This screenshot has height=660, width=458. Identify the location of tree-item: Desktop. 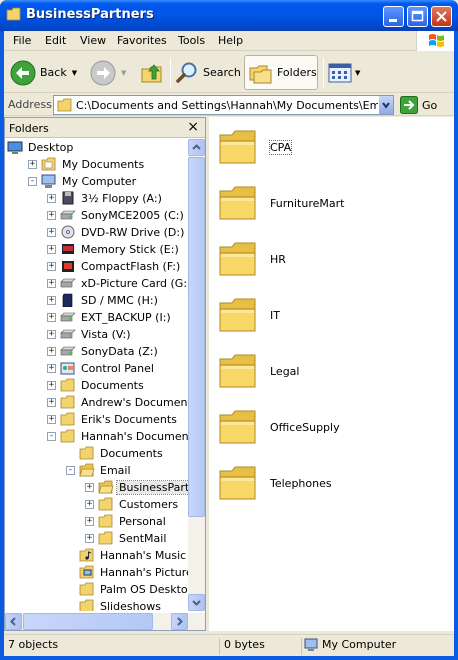
(96, 147).